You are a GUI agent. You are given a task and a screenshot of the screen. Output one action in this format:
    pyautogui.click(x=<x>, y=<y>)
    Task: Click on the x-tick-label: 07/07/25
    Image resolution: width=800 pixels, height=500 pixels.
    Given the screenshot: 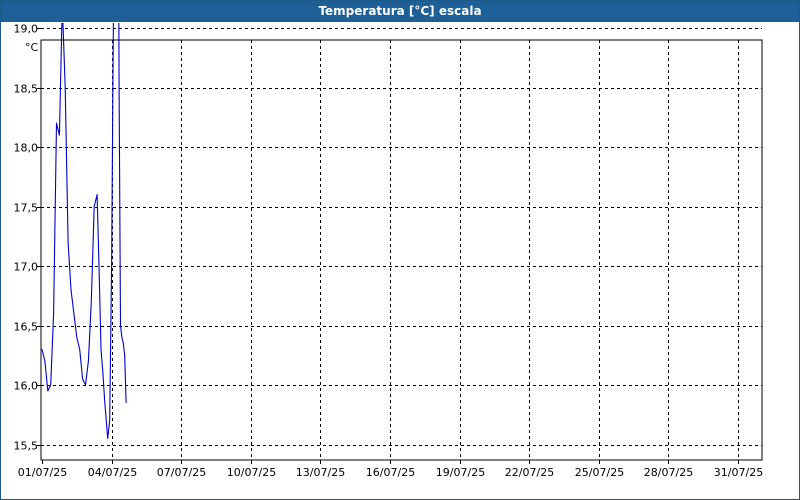 What is the action you would take?
    pyautogui.click(x=181, y=472)
    